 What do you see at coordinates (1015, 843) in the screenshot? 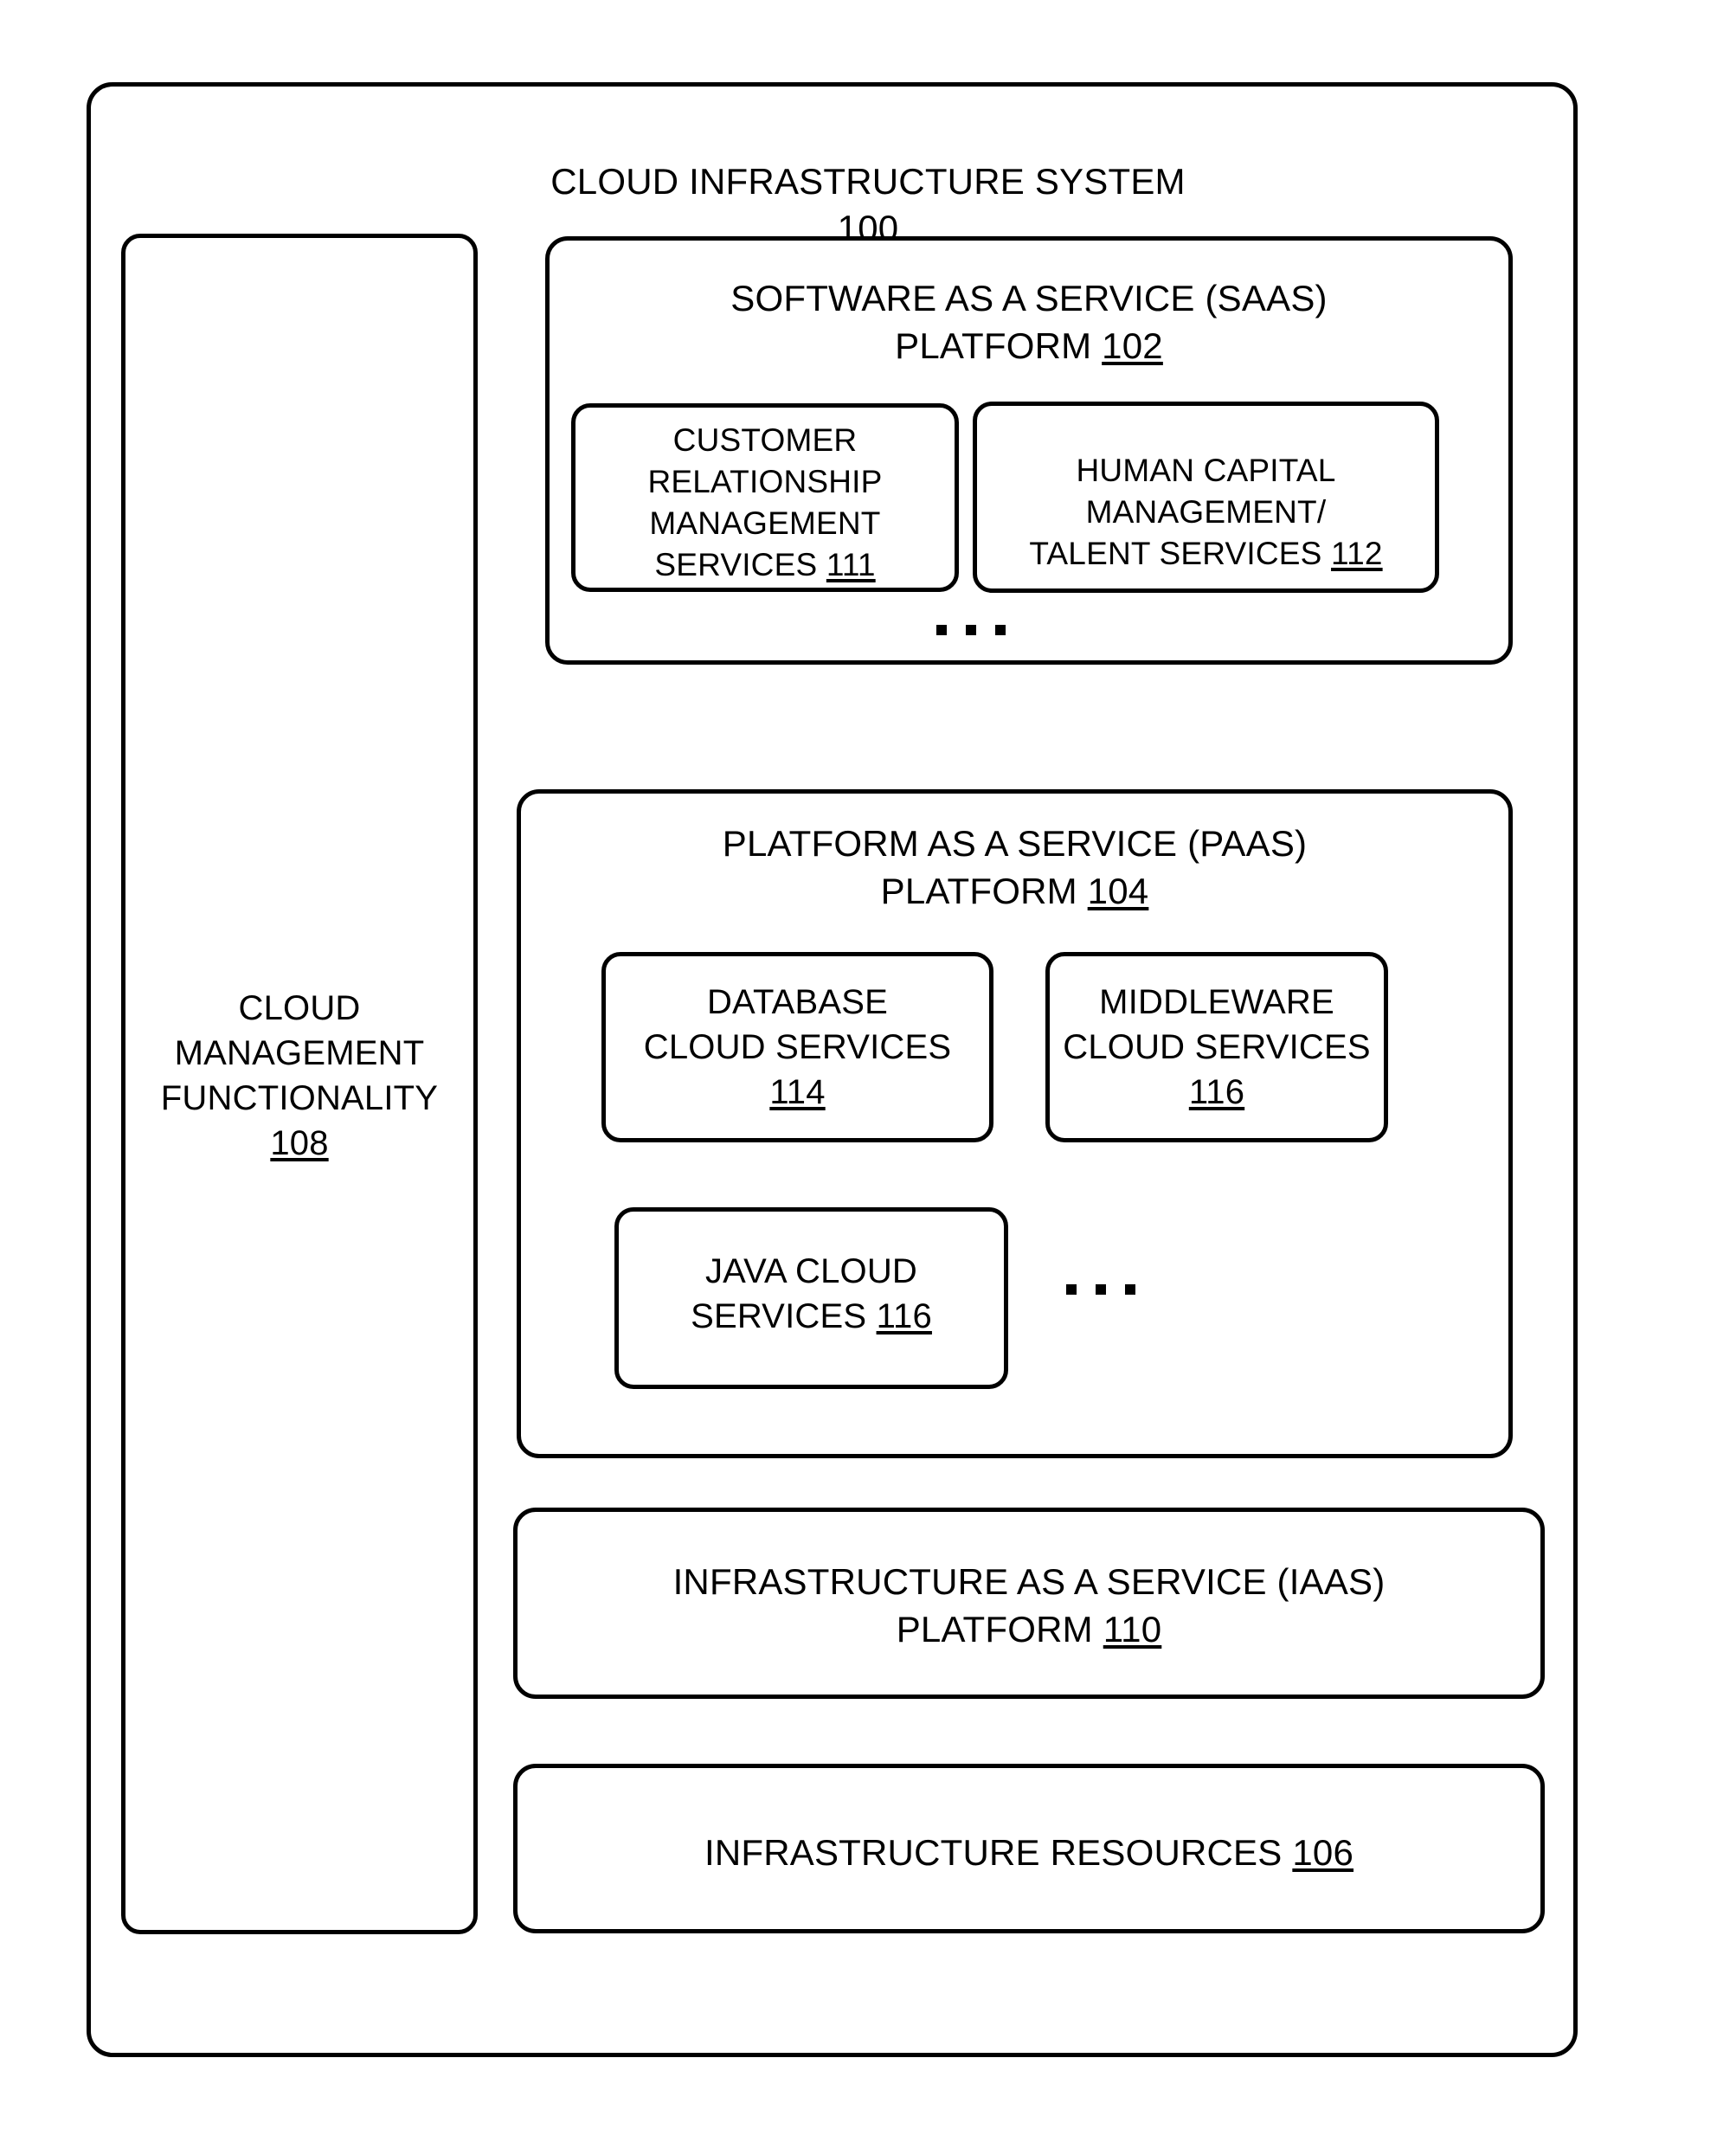
I see `paas-title-line1: PLATFORM AS A SERVICE (PAAS)` at bounding box center [1015, 843].